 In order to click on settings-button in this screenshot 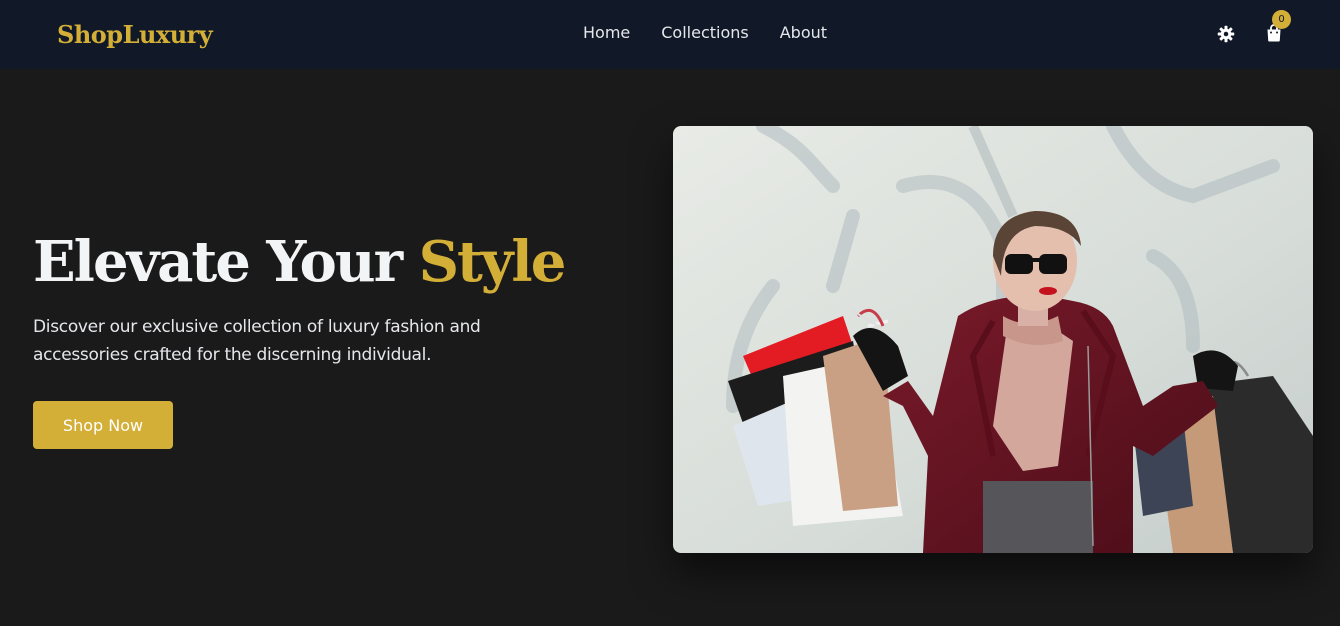, I will do `click(1226, 34)`.